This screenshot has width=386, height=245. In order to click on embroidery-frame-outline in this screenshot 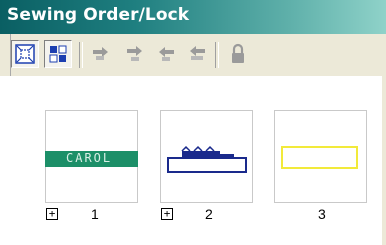, I will do `click(319, 157)`.